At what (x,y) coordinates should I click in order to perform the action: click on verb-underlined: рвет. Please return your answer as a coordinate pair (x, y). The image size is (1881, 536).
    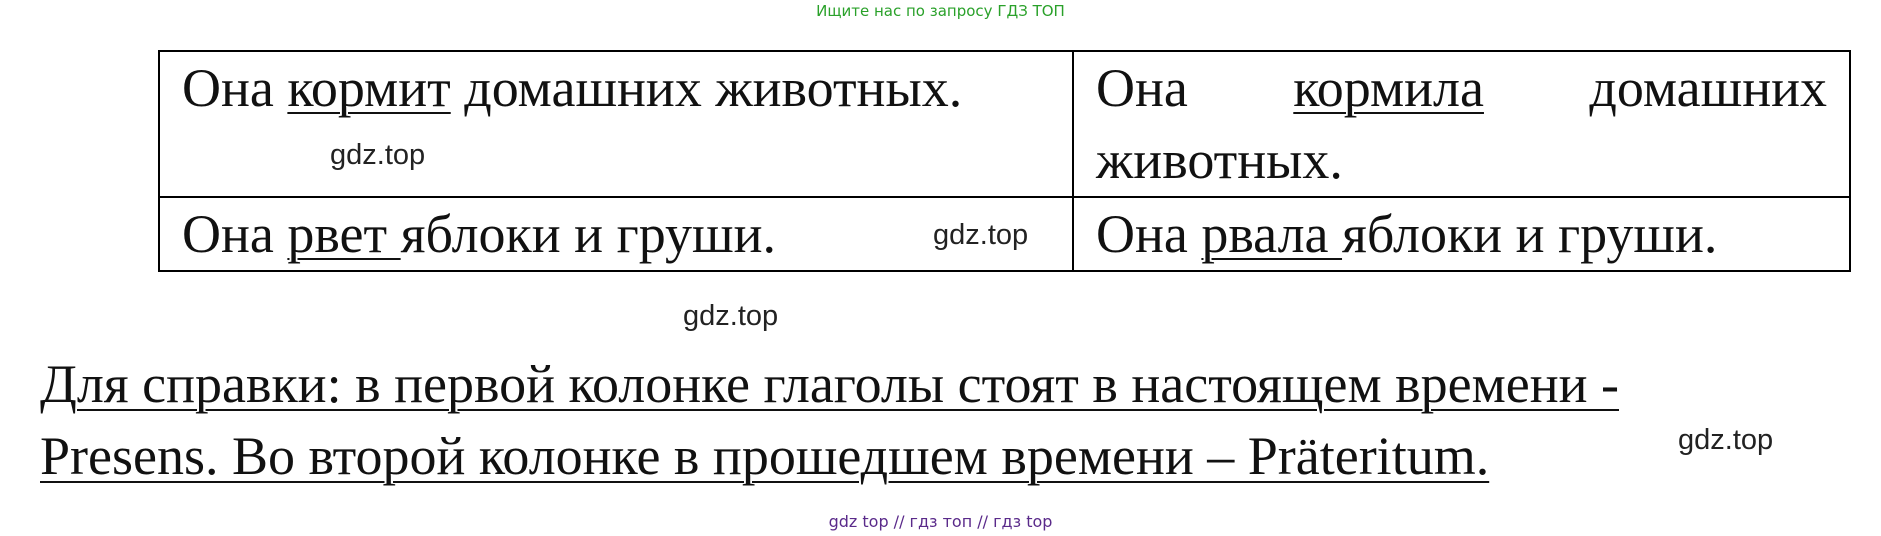
    Looking at the image, I should click on (344, 234).